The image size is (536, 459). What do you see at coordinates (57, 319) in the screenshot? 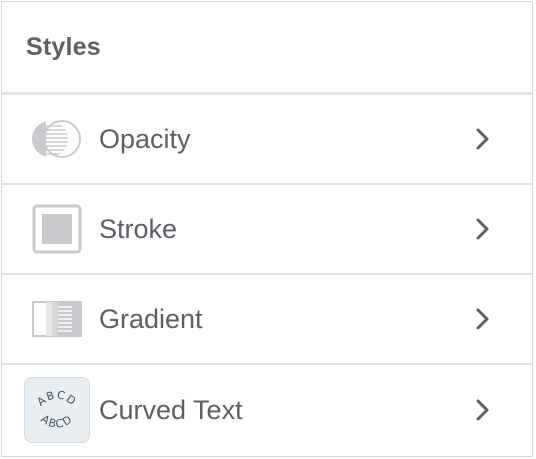
I see `gradient-icon` at bounding box center [57, 319].